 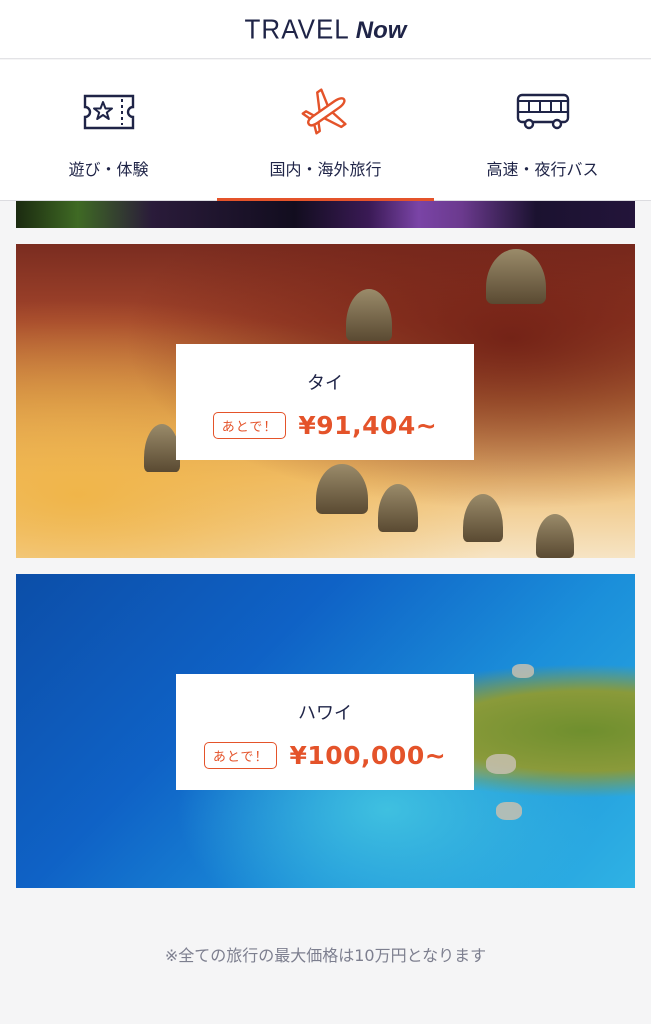 I want to click on tab-label-bus: 高速・夜行バス, so click(x=542, y=169).